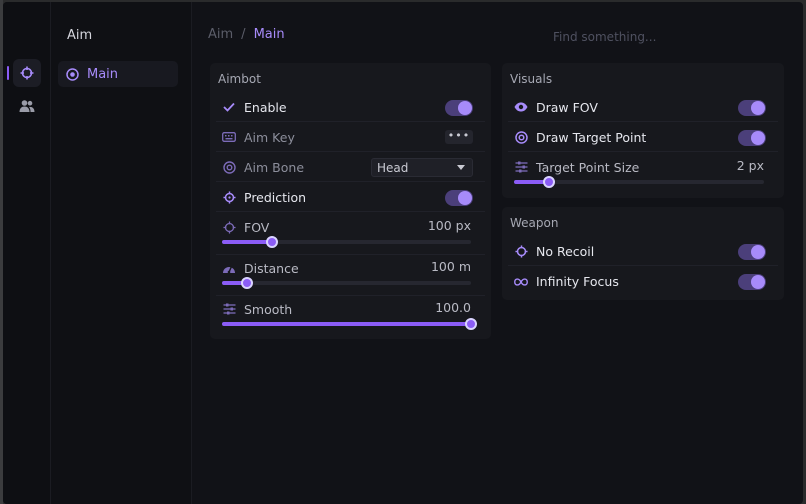  What do you see at coordinates (577, 281) in the screenshot?
I see `infinity-focus-label: Infinity Focus` at bounding box center [577, 281].